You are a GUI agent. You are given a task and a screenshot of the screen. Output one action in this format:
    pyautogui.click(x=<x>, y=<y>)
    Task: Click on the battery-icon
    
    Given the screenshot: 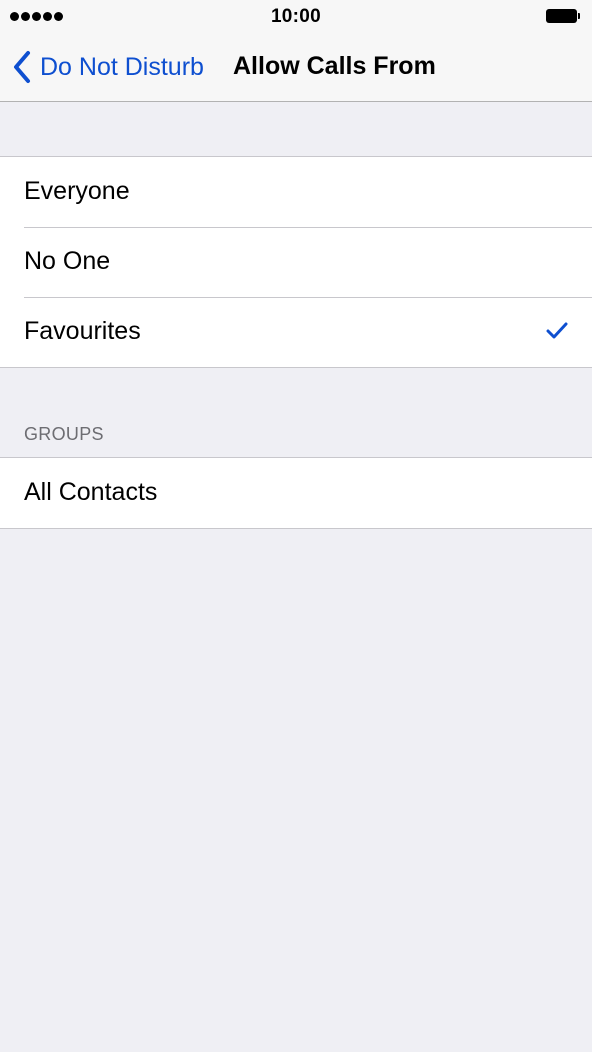 What is the action you would take?
    pyautogui.click(x=563, y=16)
    